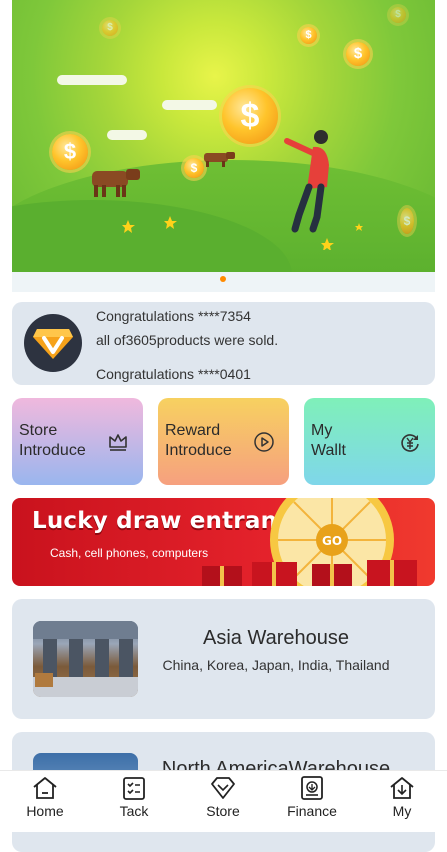 This screenshot has height=852, width=447. What do you see at coordinates (38, 430) in the screenshot?
I see `card-label: Store` at bounding box center [38, 430].